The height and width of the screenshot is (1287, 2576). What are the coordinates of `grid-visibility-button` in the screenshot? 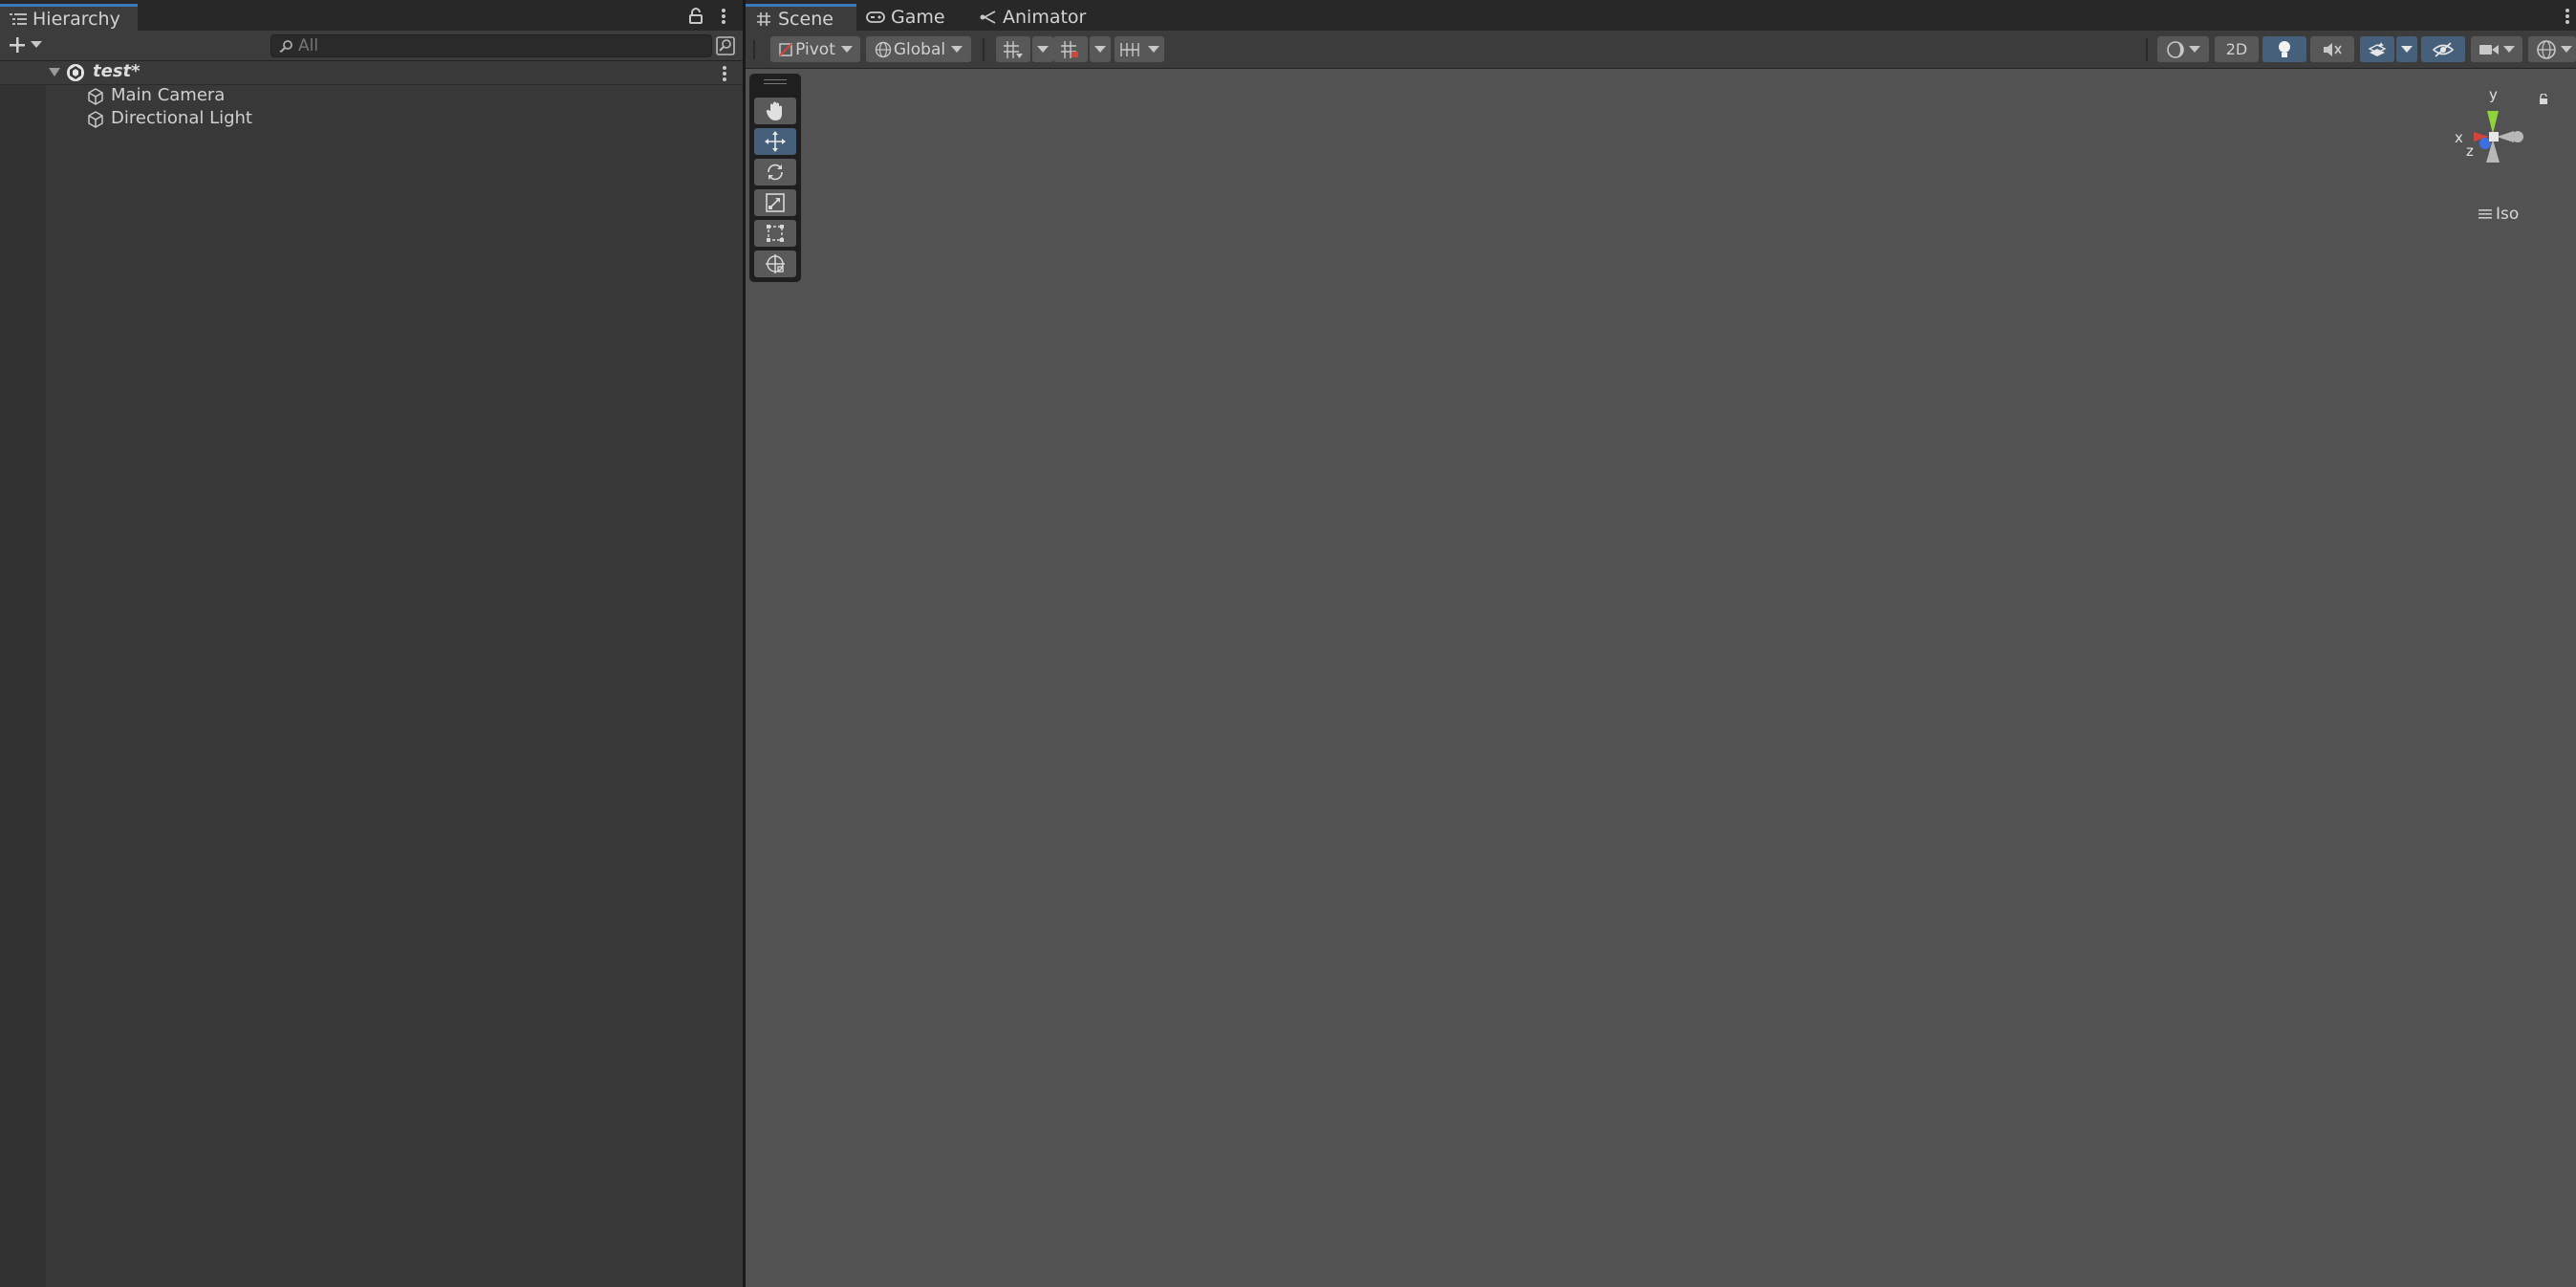 It's located at (1070, 49).